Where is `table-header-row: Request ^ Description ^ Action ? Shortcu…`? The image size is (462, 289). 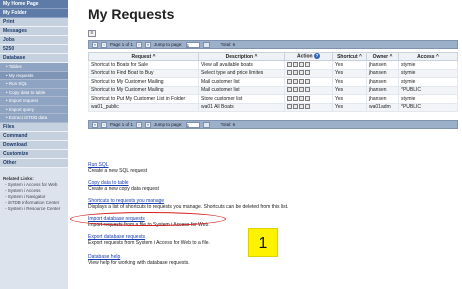
table-header-row: Request ^ Description ^ Action ? Shortcu… is located at coordinates (273, 56).